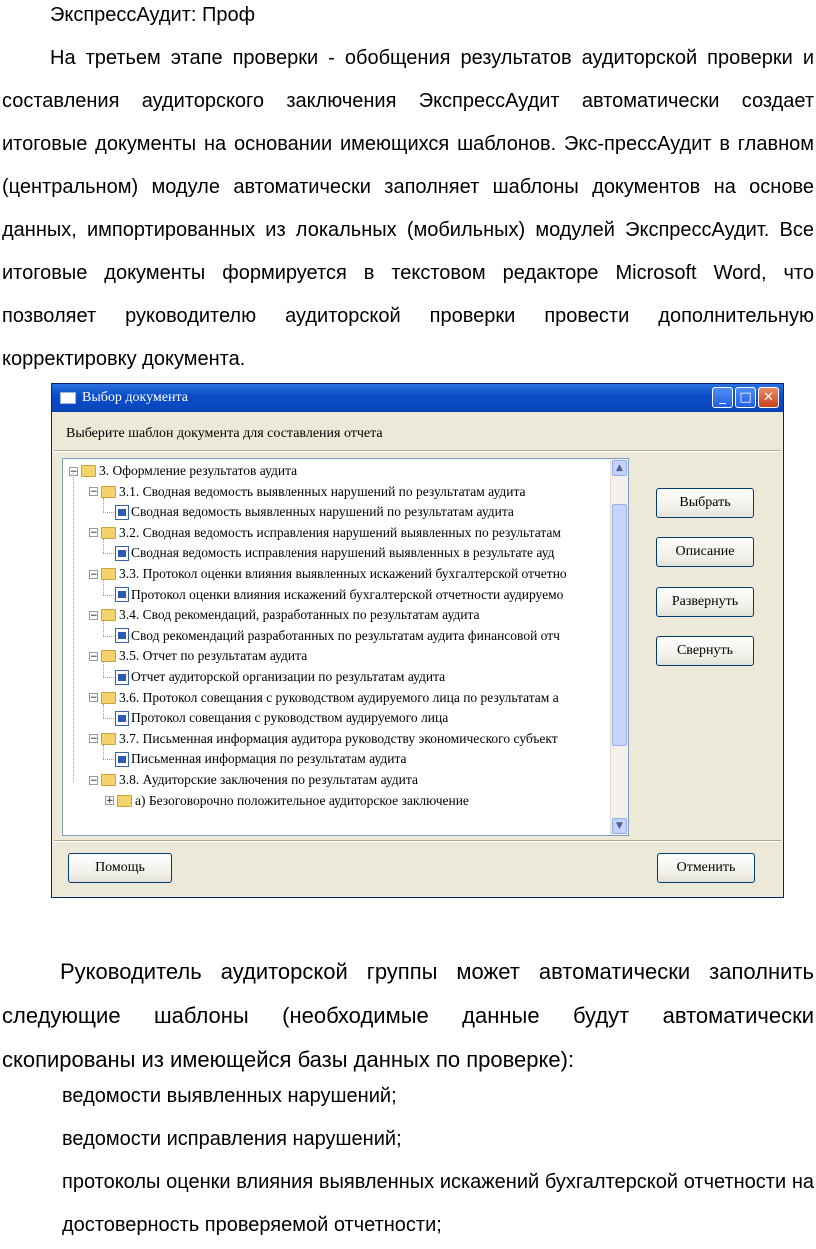 The height and width of the screenshot is (1249, 816). What do you see at coordinates (705, 503) in the screenshot?
I see `select-button: Выбрать` at bounding box center [705, 503].